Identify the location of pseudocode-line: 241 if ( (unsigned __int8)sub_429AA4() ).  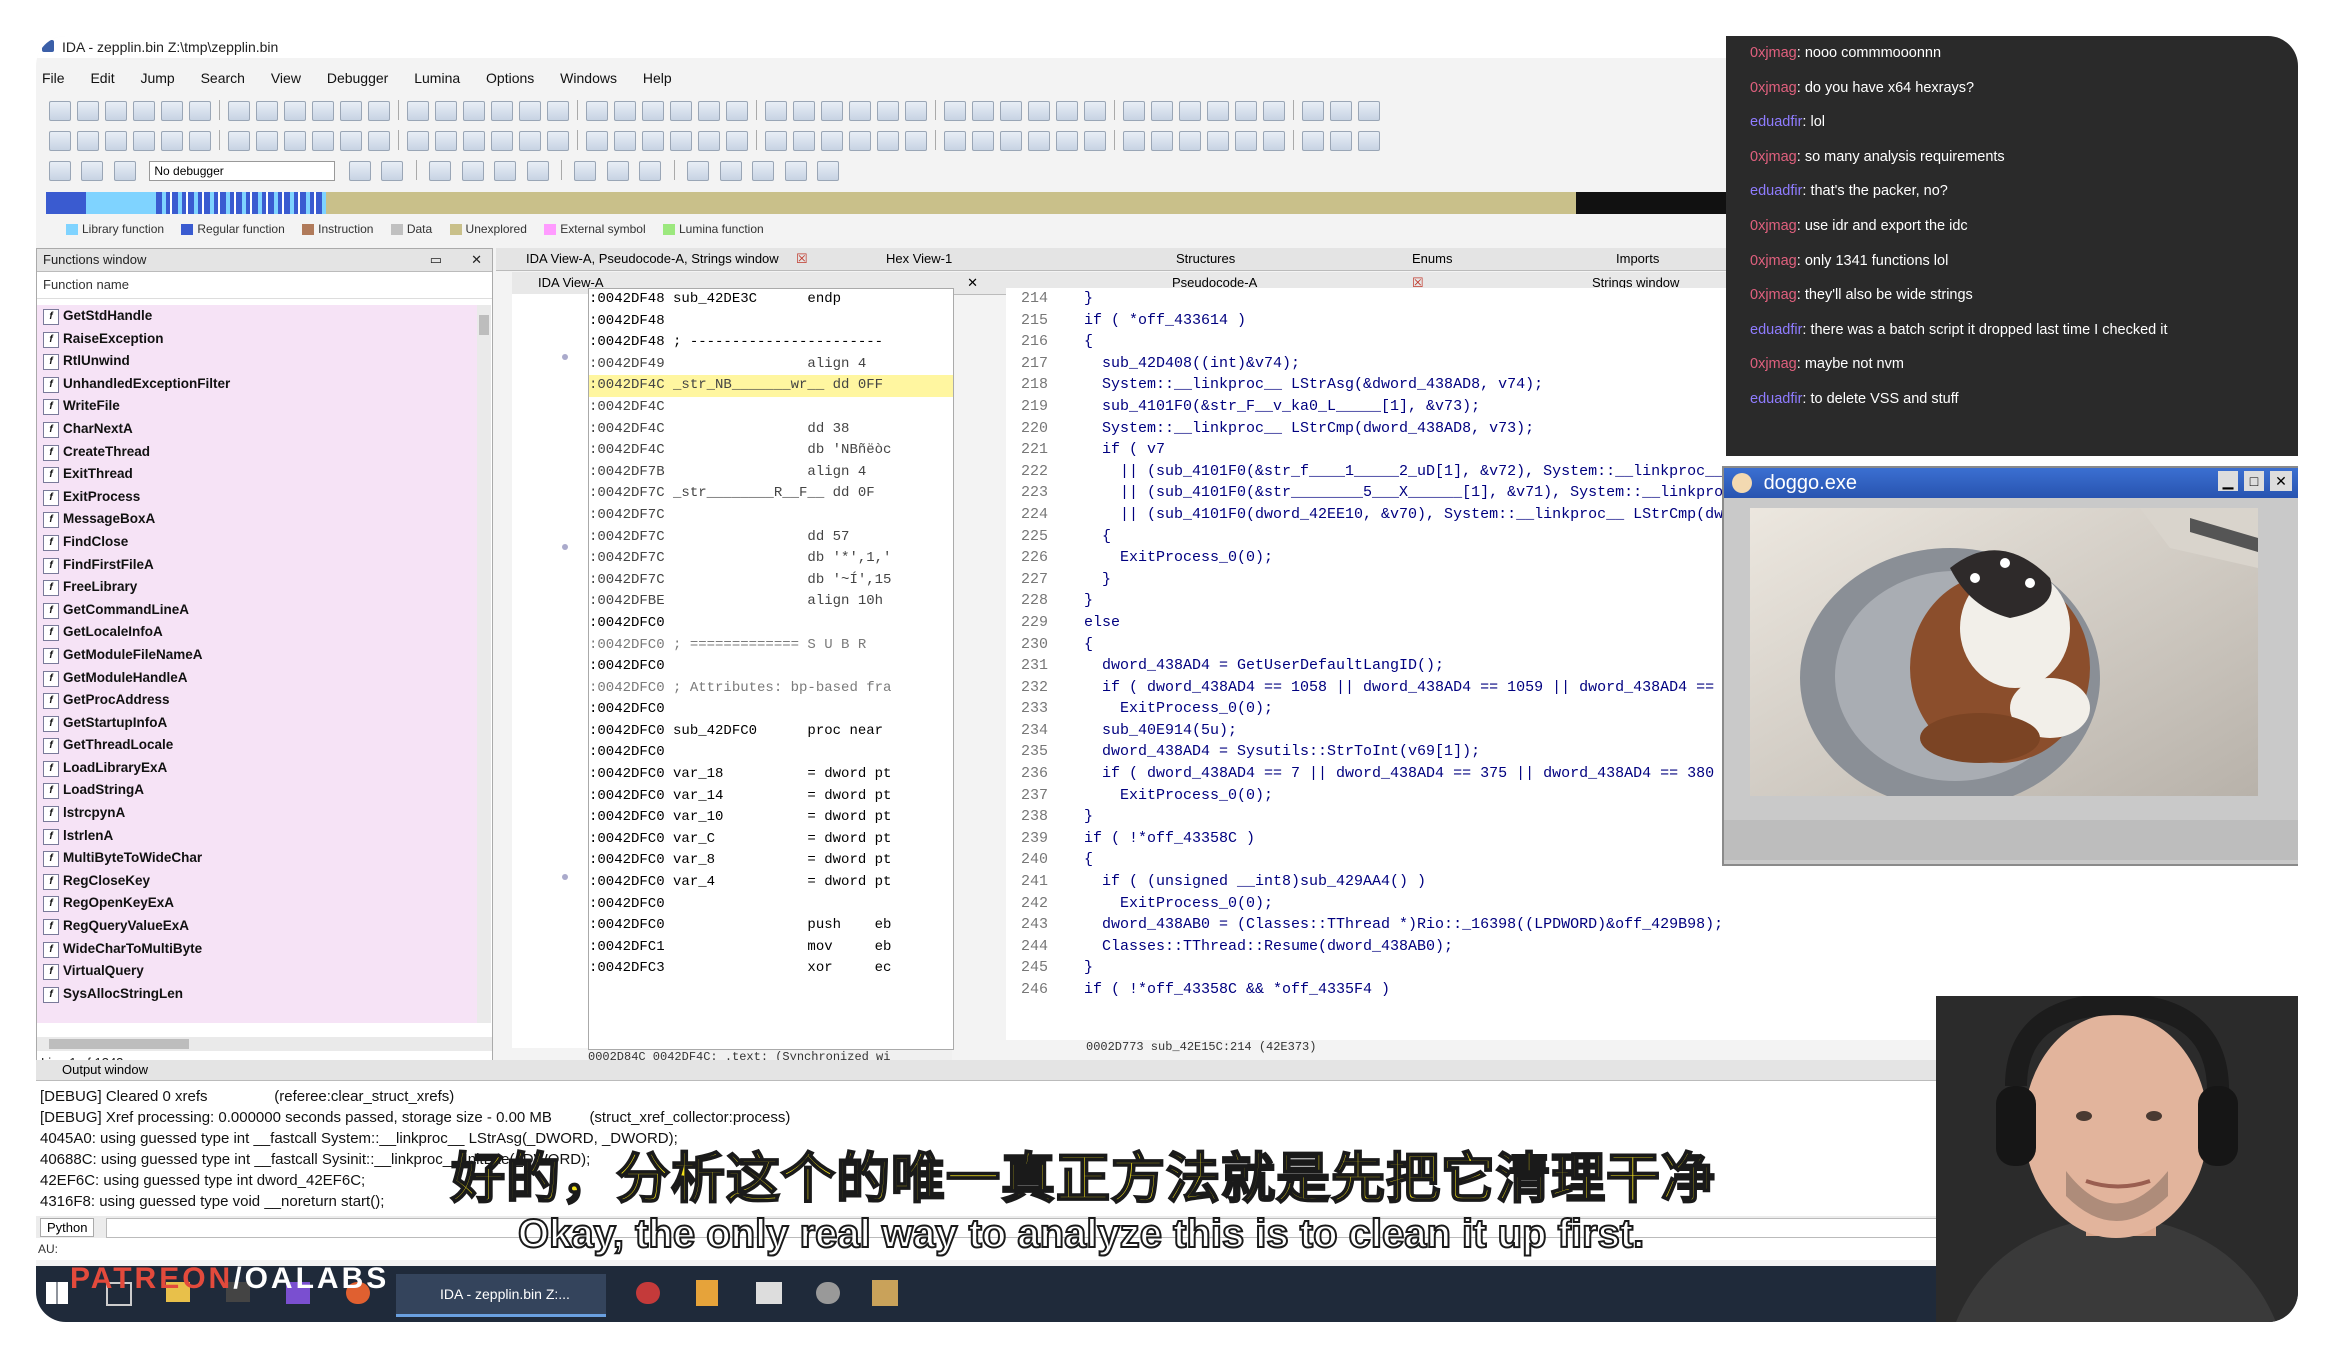
(1652, 882).